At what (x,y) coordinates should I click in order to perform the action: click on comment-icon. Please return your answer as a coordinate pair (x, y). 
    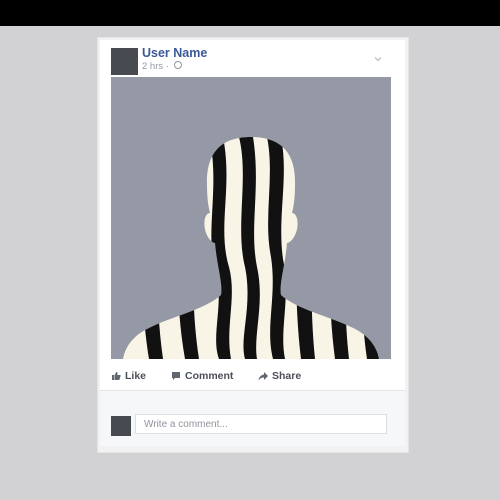
    Looking at the image, I should click on (176, 376).